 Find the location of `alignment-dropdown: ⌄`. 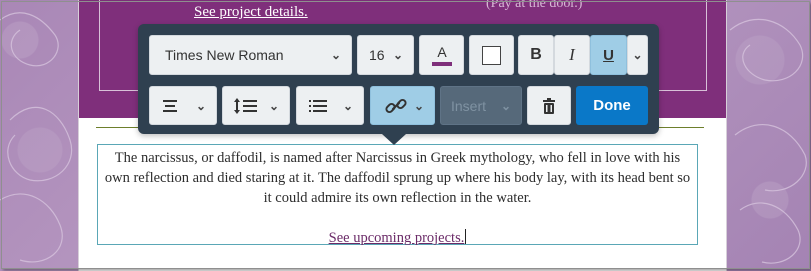

alignment-dropdown: ⌄ is located at coordinates (183, 105).